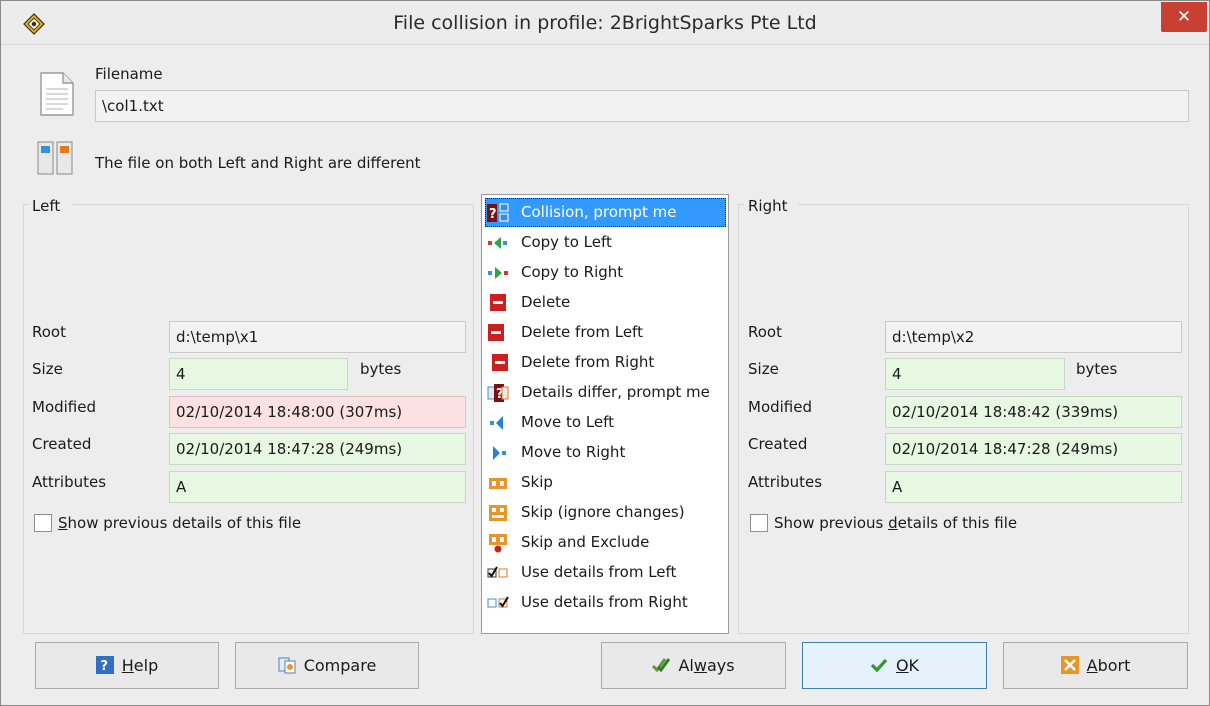 The height and width of the screenshot is (706, 1210). I want to click on right-attributes-label: Attributes, so click(785, 482).